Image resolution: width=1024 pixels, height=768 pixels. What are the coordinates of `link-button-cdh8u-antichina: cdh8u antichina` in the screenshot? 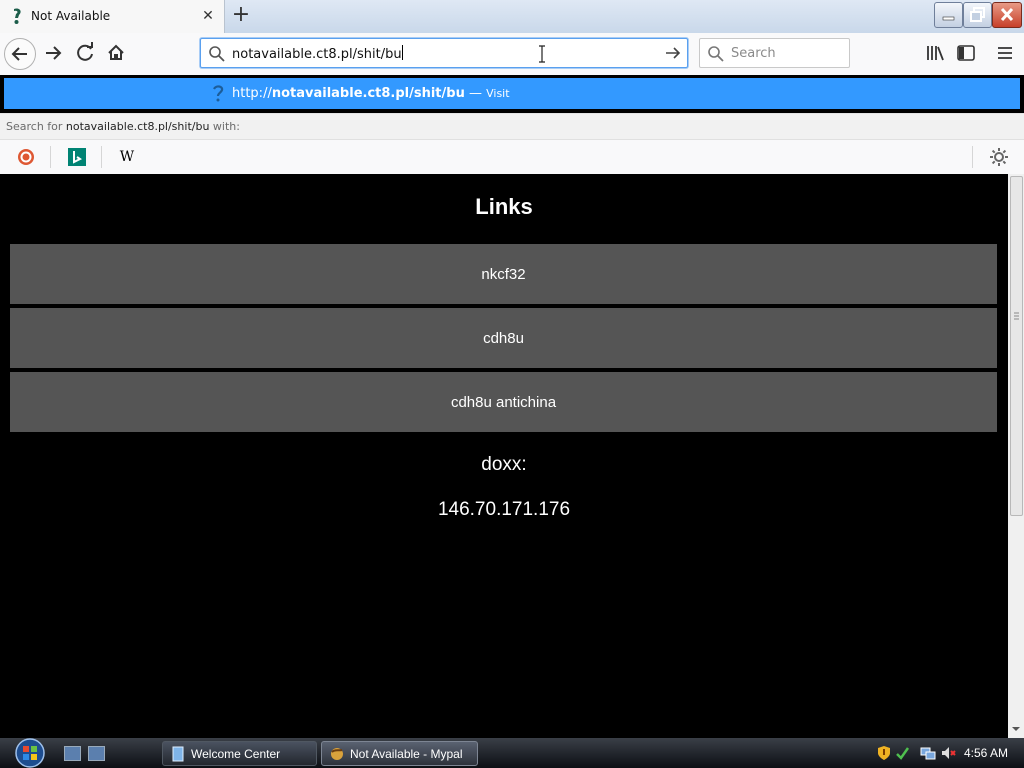 It's located at (503, 402).